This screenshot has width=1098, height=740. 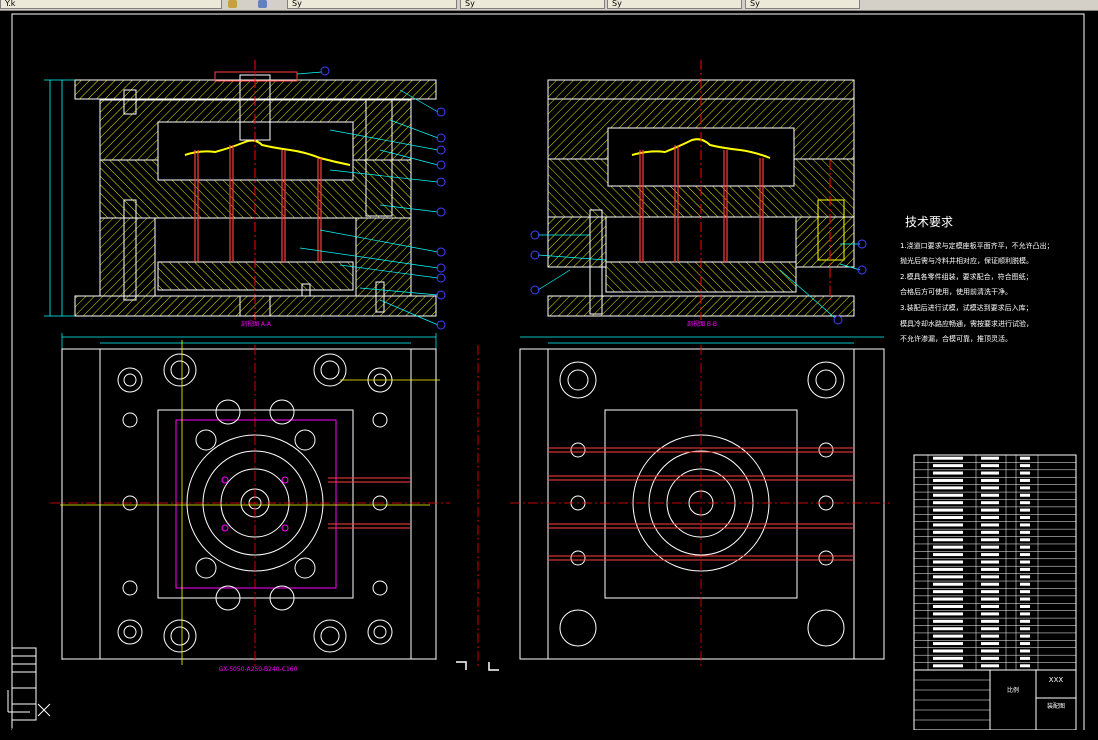 What do you see at coordinates (74, 734) in the screenshot?
I see `tab-layout2: 布局2` at bounding box center [74, 734].